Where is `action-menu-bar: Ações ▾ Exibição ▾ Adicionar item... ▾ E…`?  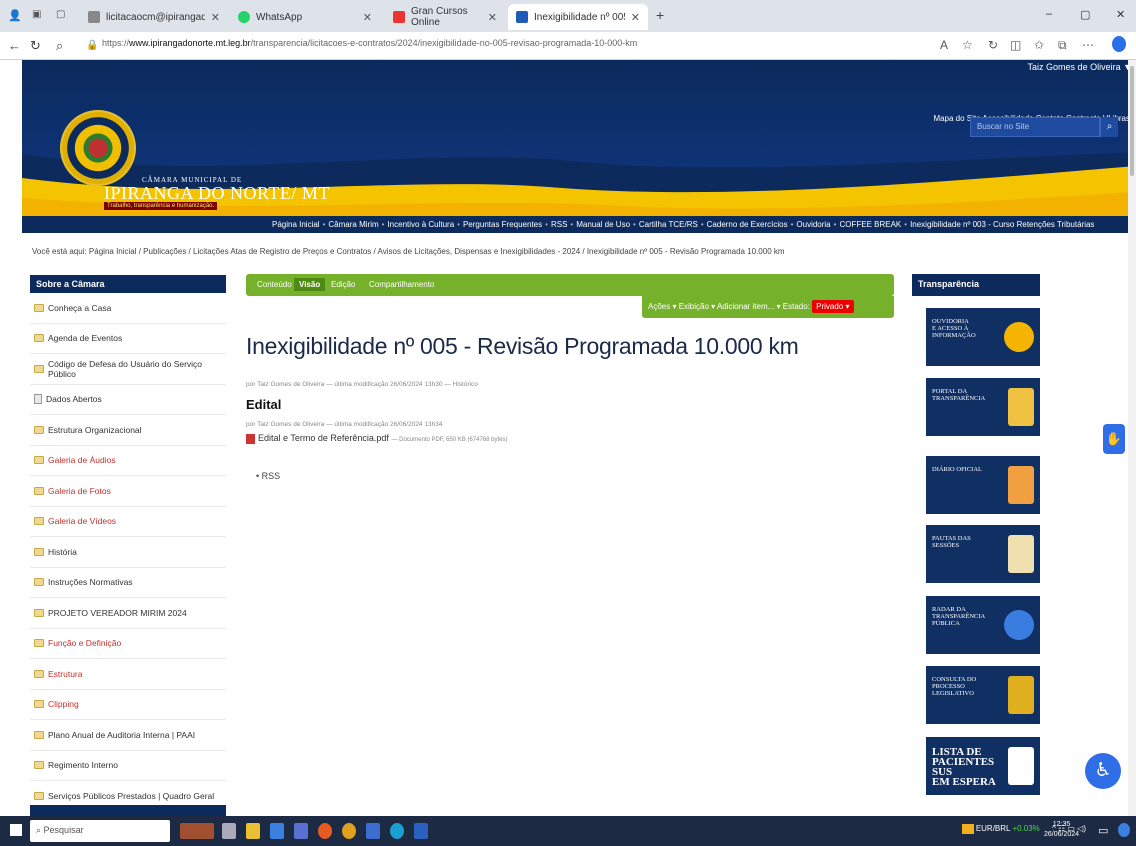 action-menu-bar: Ações ▾ Exibição ▾ Adicionar item... ▾ E… is located at coordinates (768, 307).